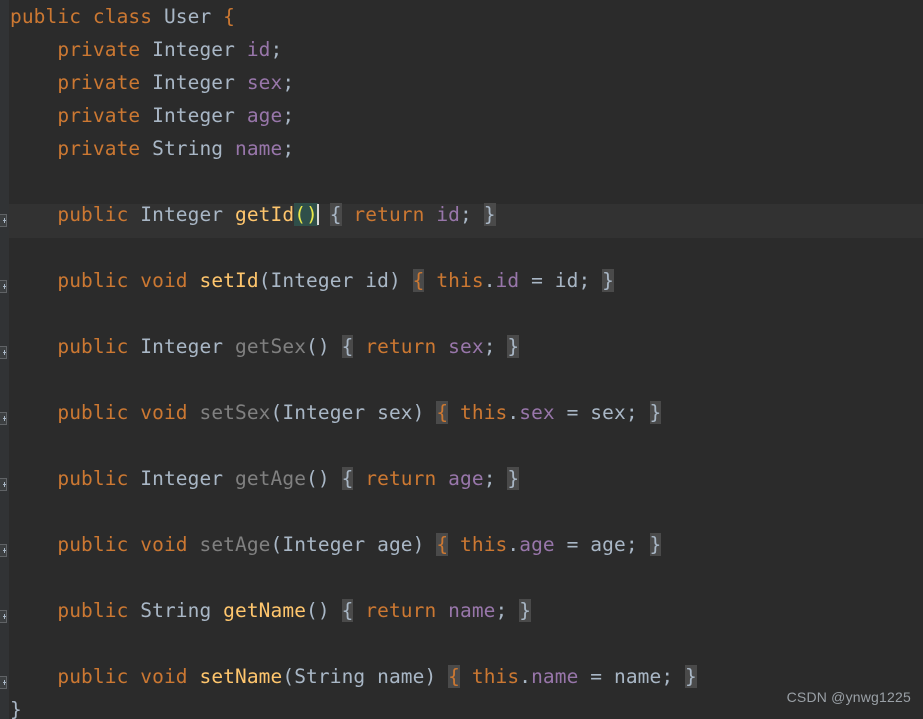  What do you see at coordinates (122, 16) in the screenshot?
I see `token-keyword: class` at bounding box center [122, 16].